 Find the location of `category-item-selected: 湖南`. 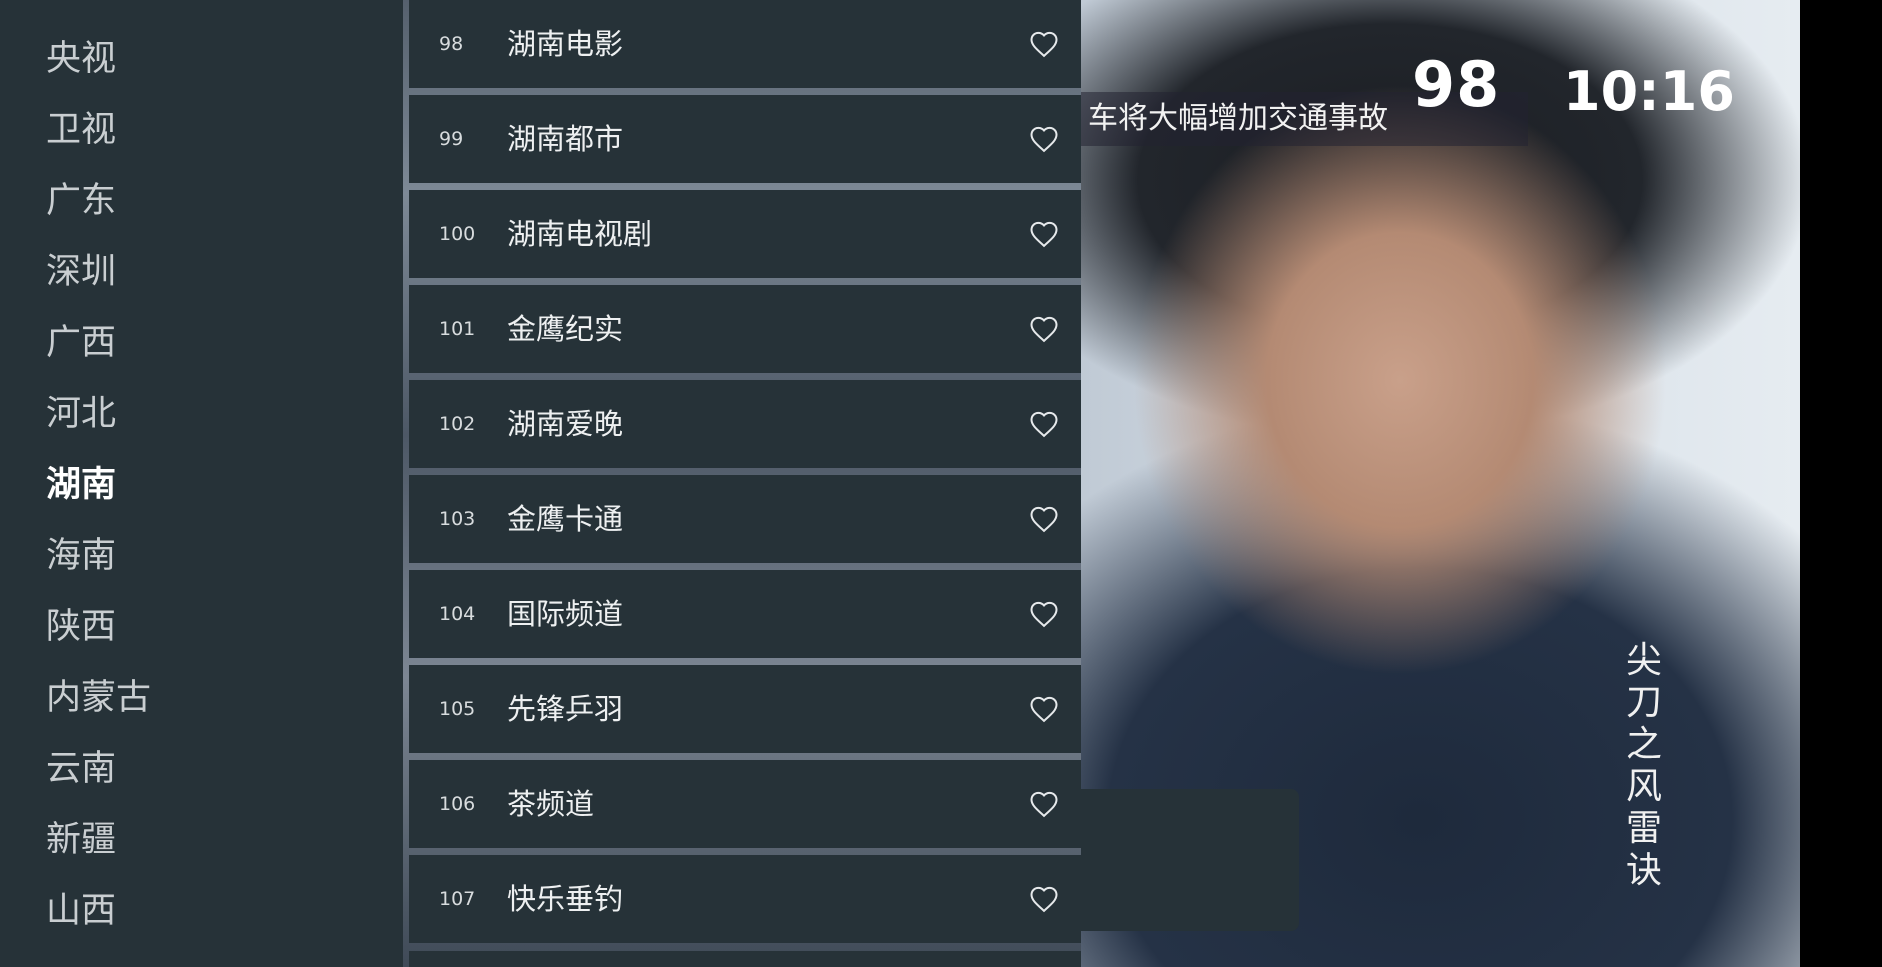

category-item-selected: 湖南 is located at coordinates (81, 485).